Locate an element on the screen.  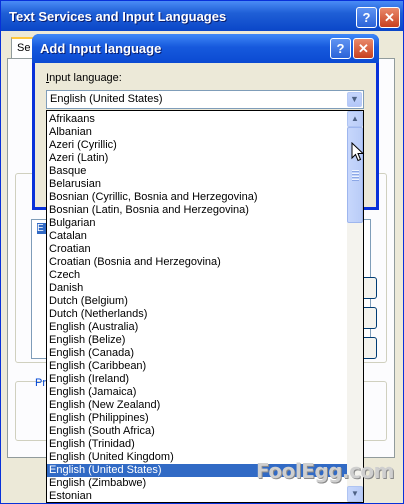
arrow-down-icon: ▼ is located at coordinates (355, 493).